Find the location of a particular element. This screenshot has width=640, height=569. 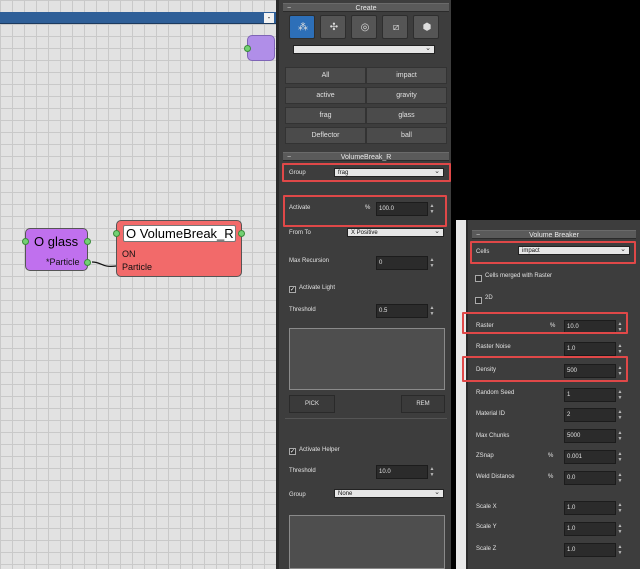

threshold-spinner: 0.5 ▲ ▼ is located at coordinates (405, 311).